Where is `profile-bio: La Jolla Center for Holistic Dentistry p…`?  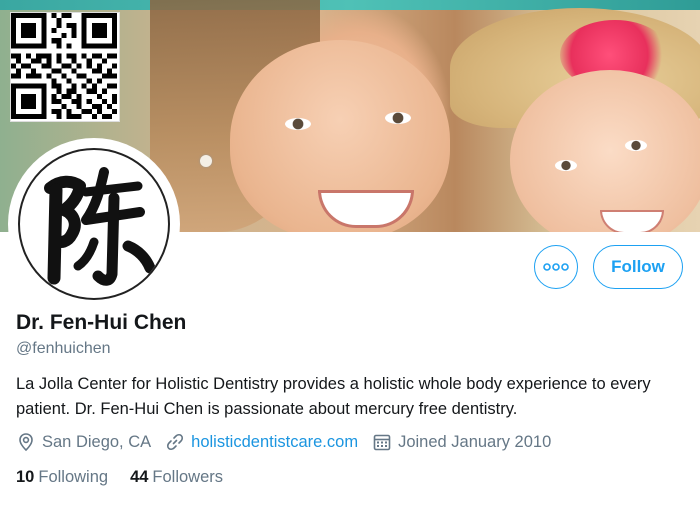 profile-bio: La Jolla Center for Holistic Dentistry p… is located at coordinates (333, 396).